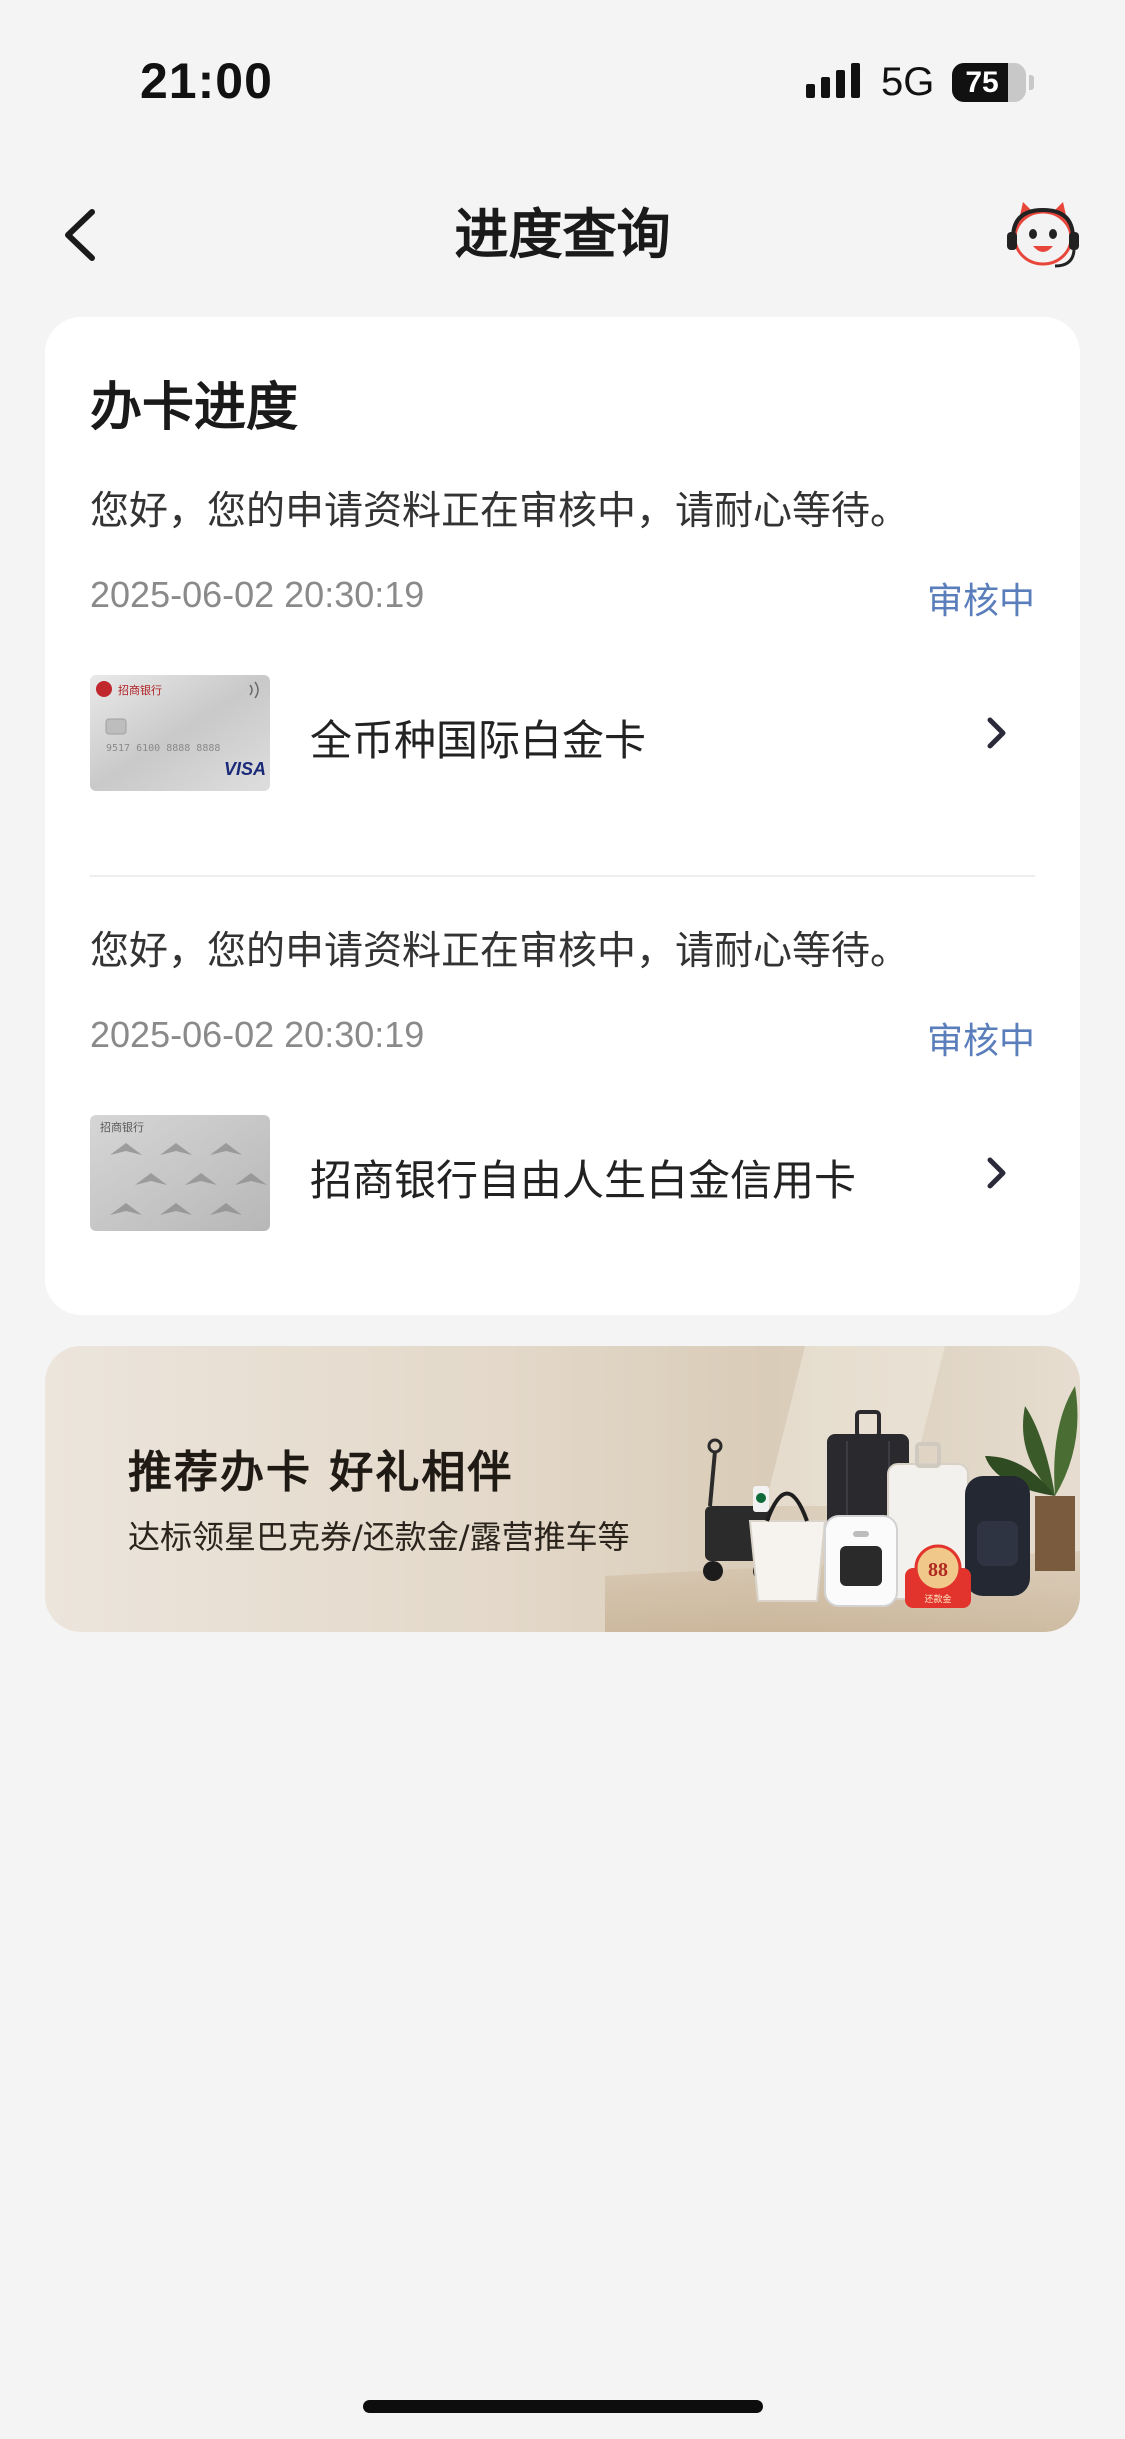  Describe the element at coordinates (997, 1536) in the screenshot. I see `backpack-icon` at that location.